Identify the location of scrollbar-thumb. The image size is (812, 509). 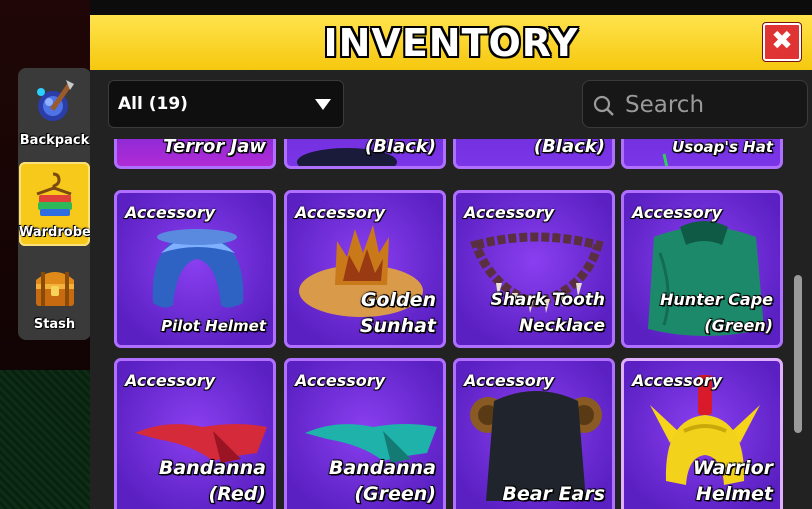
(798, 354).